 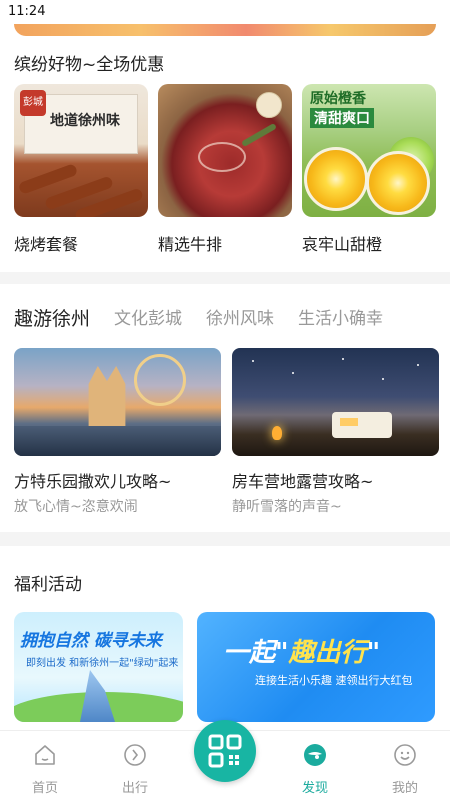 What do you see at coordinates (340, 317) in the screenshot?
I see `tab-shenghuo: 生活小确幸` at bounding box center [340, 317].